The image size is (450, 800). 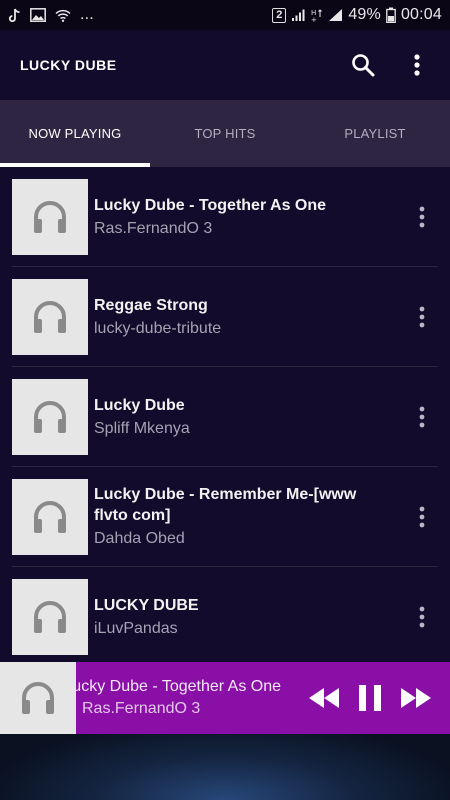 What do you see at coordinates (244, 617) in the screenshot?
I see `track-text: LUCKY DUBE iLuvPandas` at bounding box center [244, 617].